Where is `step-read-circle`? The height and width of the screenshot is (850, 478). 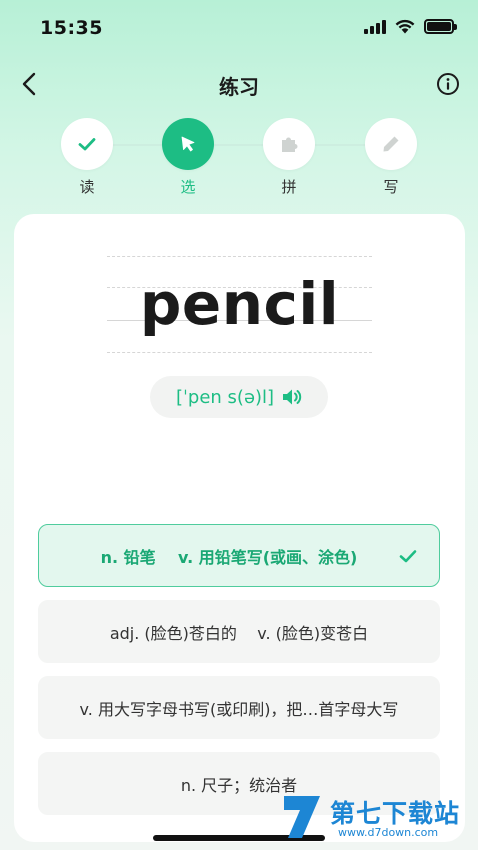
step-read-circle is located at coordinates (87, 144).